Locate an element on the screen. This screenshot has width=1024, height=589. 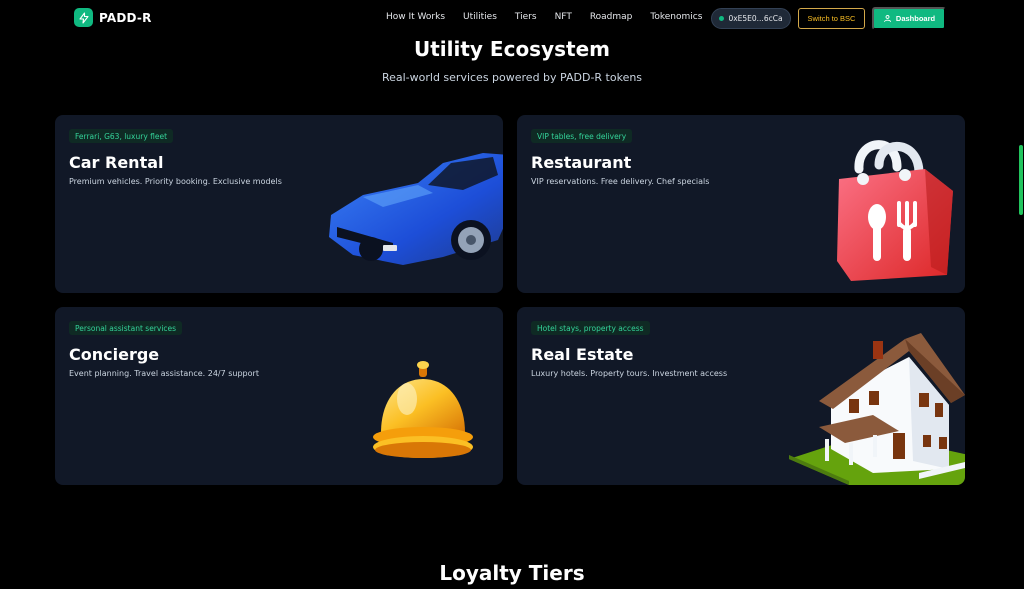
nav-link-tokenomics: Tokenomics is located at coordinates (676, 17).